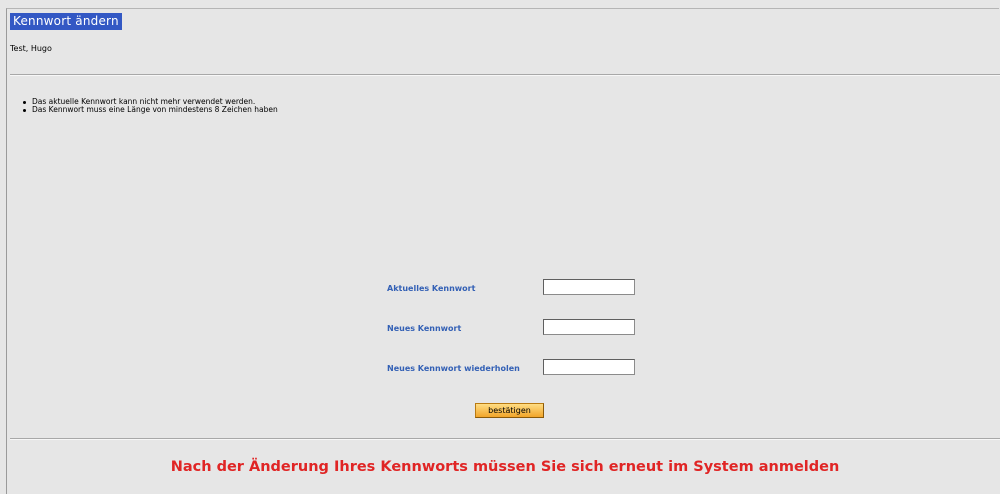 The image size is (1000, 494). I want to click on new-password-input, so click(589, 327).